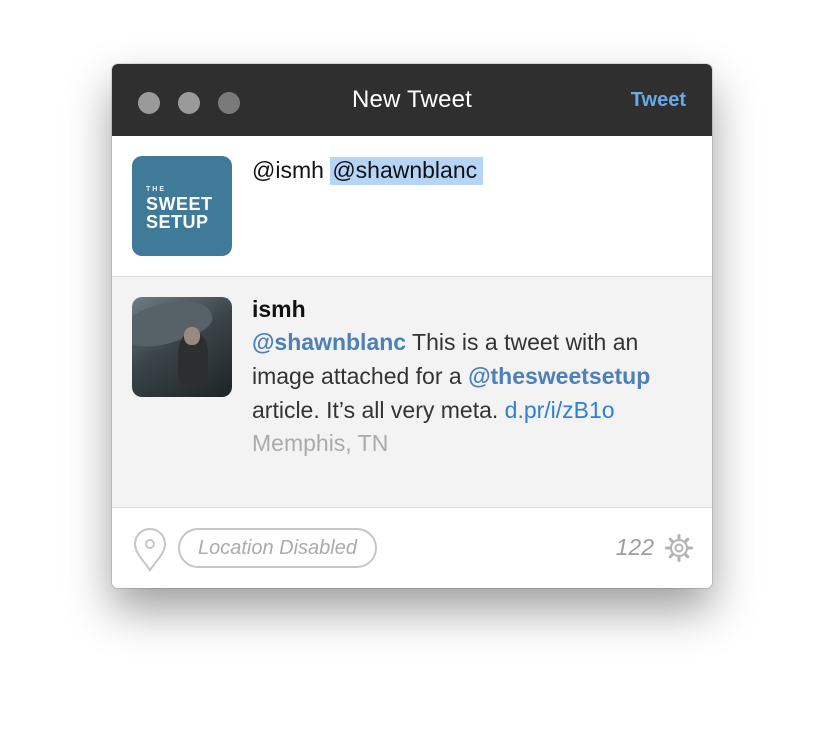 Image resolution: width=824 pixels, height=748 pixels. What do you see at coordinates (559, 376) in the screenshot?
I see `mention-link: @thesweetsetup` at bounding box center [559, 376].